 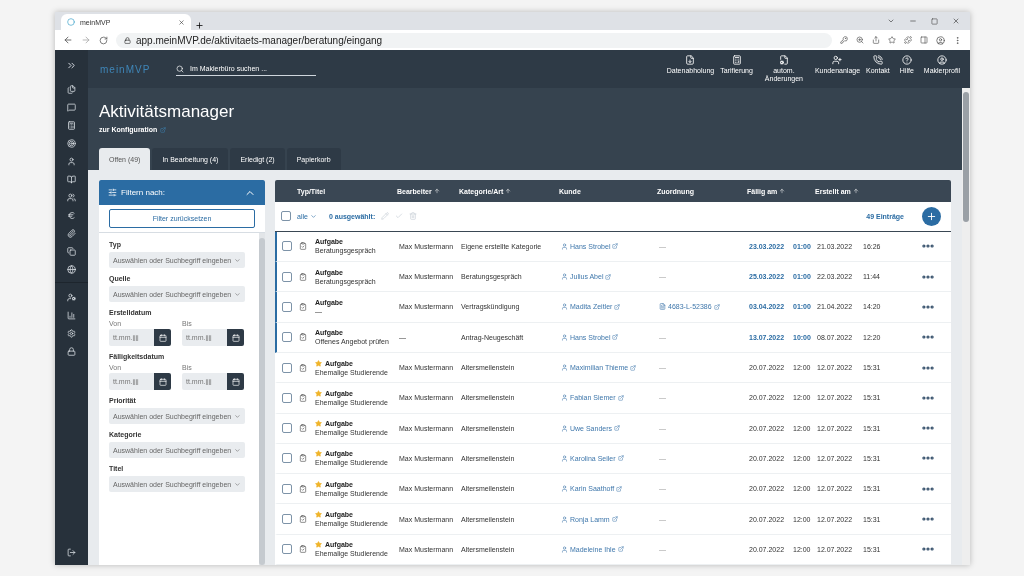 I want to click on settings-icon, so click(x=71, y=333).